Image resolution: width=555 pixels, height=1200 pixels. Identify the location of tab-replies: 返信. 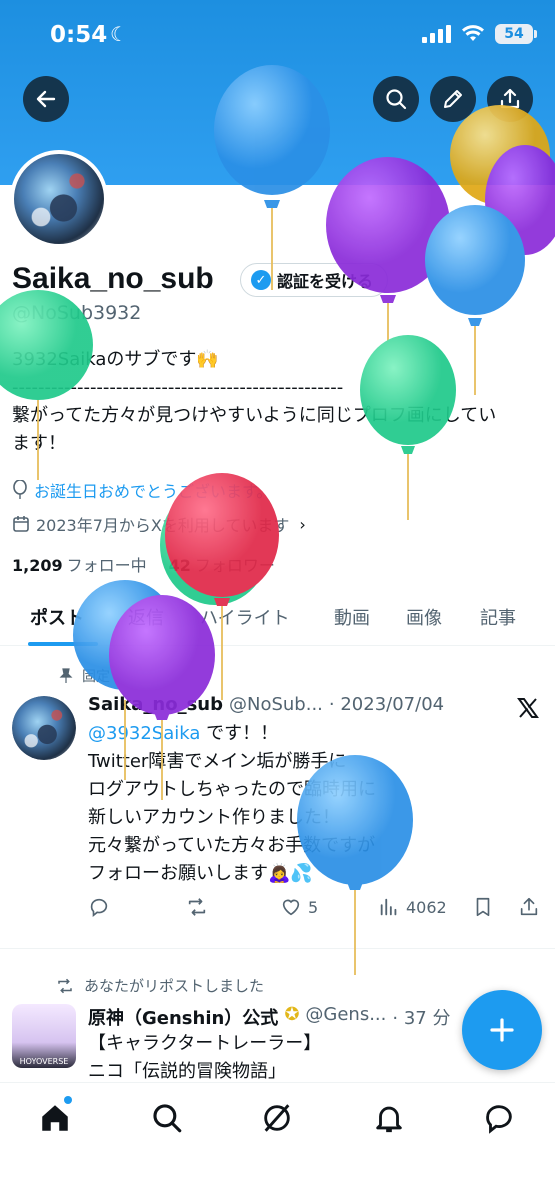
(146, 617).